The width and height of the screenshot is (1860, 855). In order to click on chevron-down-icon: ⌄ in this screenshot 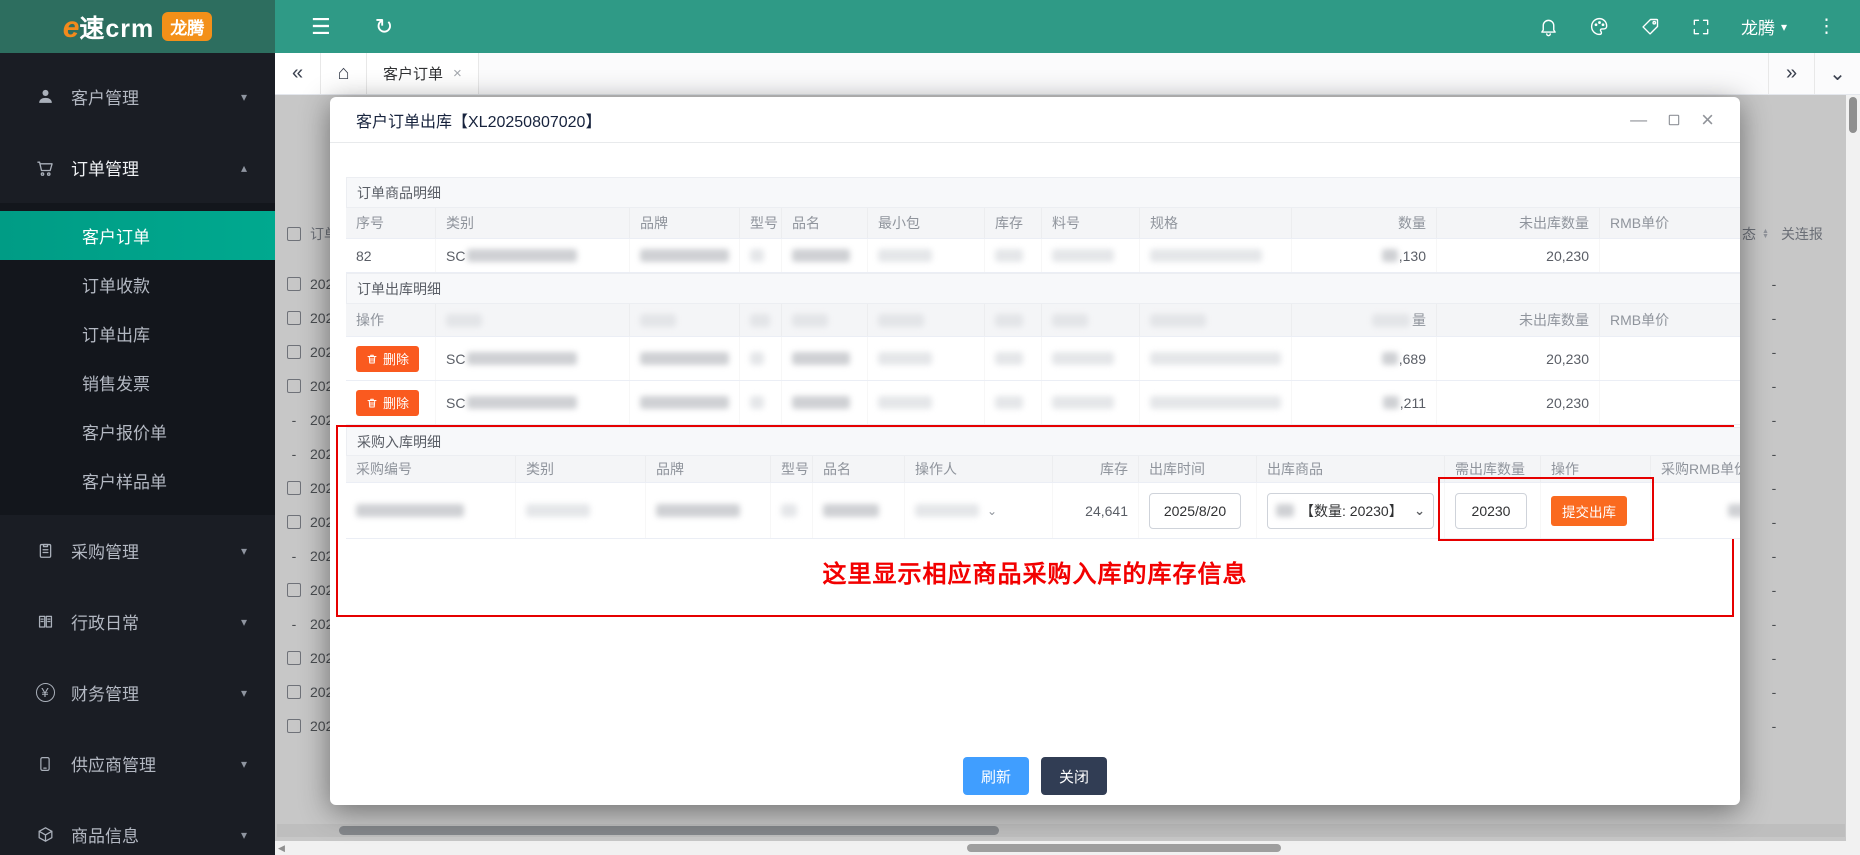, I will do `click(992, 510)`.